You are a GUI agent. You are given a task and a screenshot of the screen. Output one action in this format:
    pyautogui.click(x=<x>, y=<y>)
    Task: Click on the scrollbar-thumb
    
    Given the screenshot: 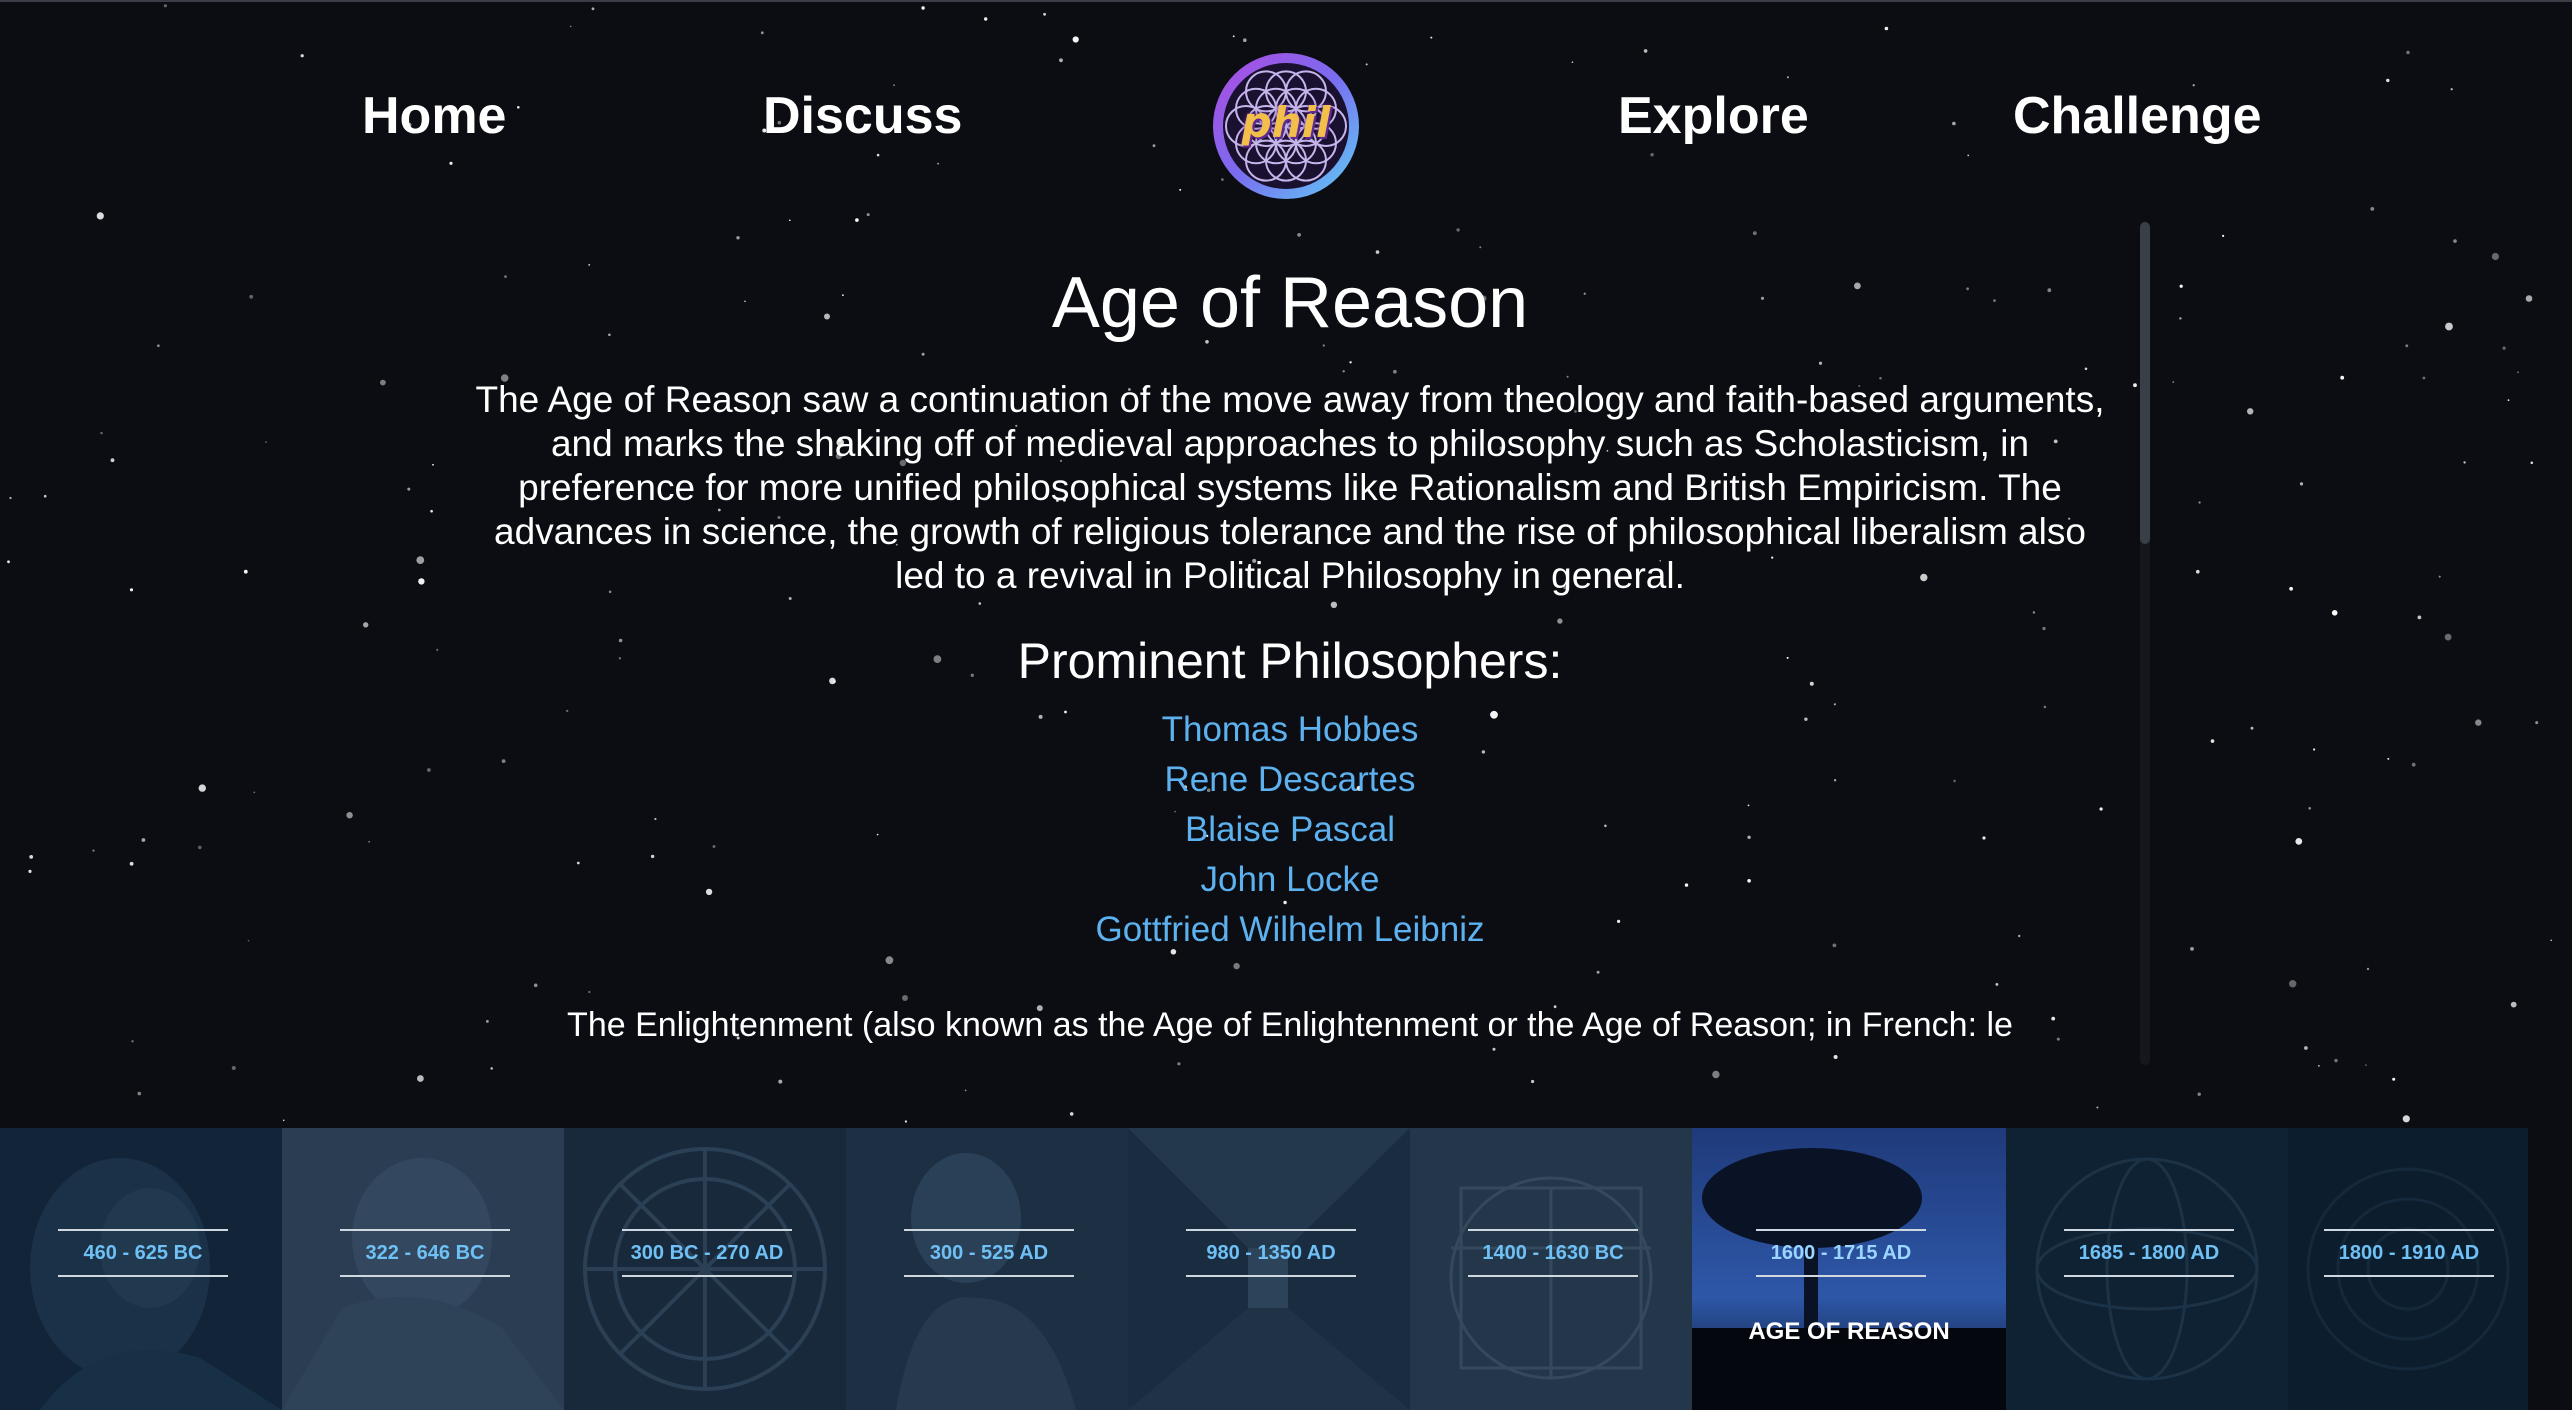 What is the action you would take?
    pyautogui.click(x=2145, y=383)
    